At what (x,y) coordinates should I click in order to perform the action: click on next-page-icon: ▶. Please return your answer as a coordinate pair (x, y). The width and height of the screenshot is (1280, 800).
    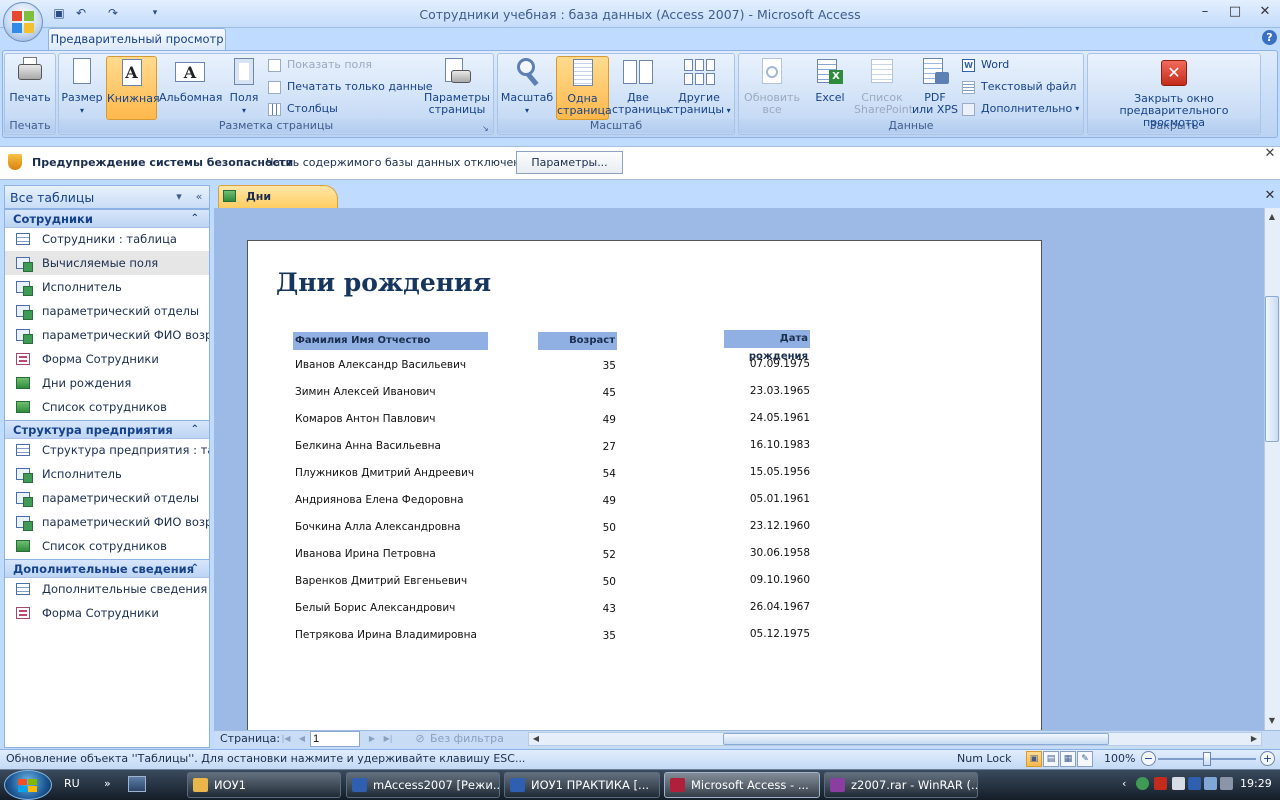
    Looking at the image, I should click on (372, 739).